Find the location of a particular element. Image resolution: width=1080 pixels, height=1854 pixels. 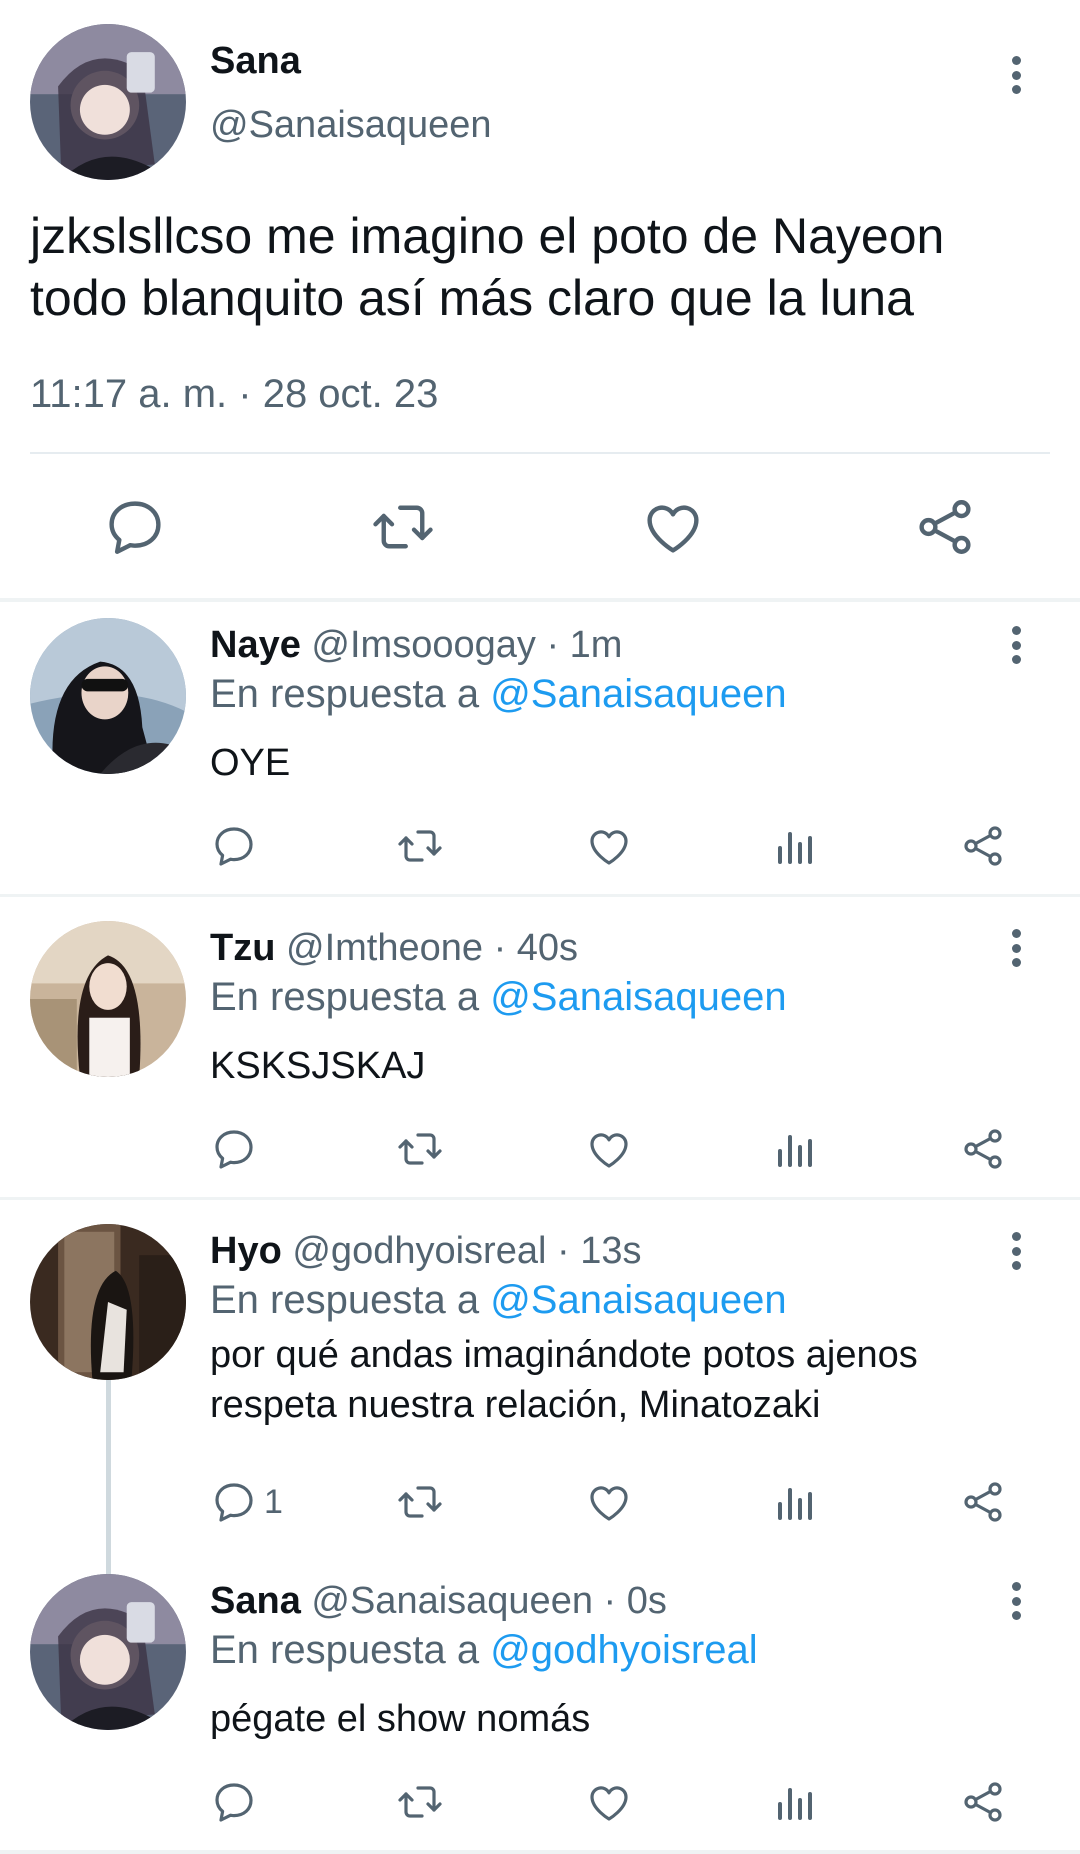

divider is located at coordinates (540, 453).